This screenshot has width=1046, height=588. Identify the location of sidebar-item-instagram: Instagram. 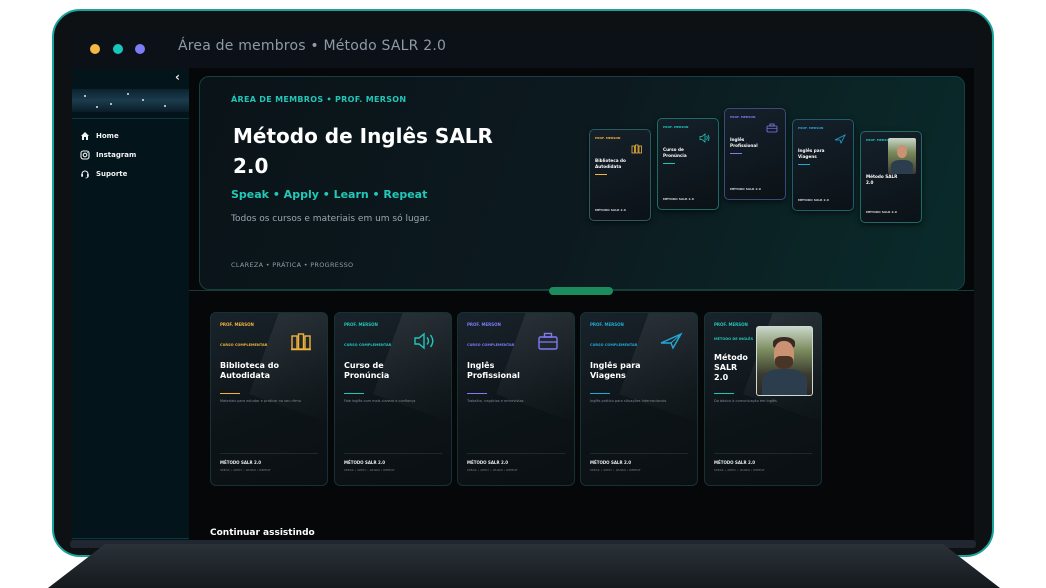
(108, 155).